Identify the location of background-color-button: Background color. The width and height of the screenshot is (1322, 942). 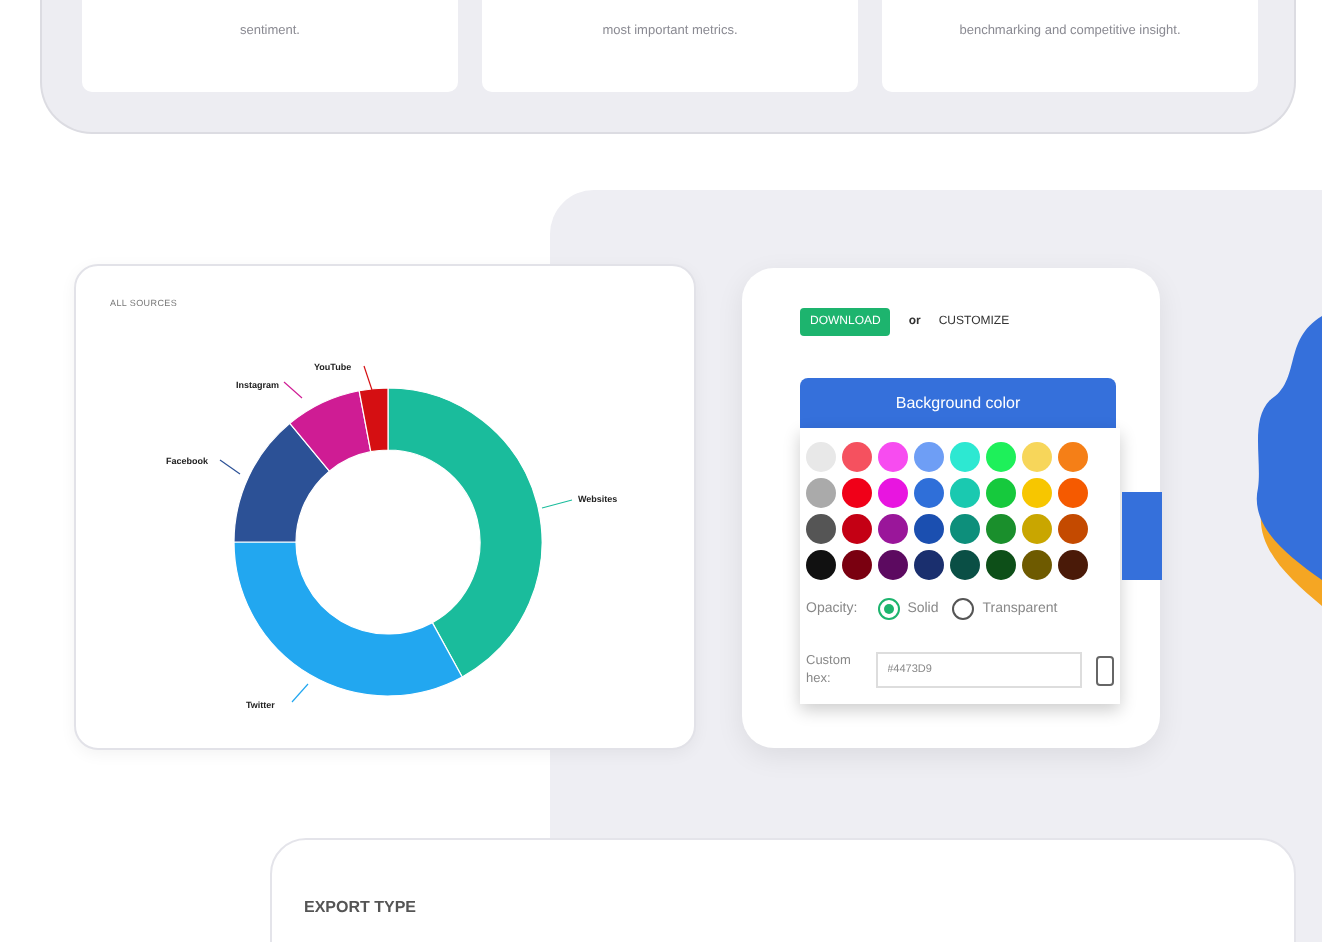
(958, 403).